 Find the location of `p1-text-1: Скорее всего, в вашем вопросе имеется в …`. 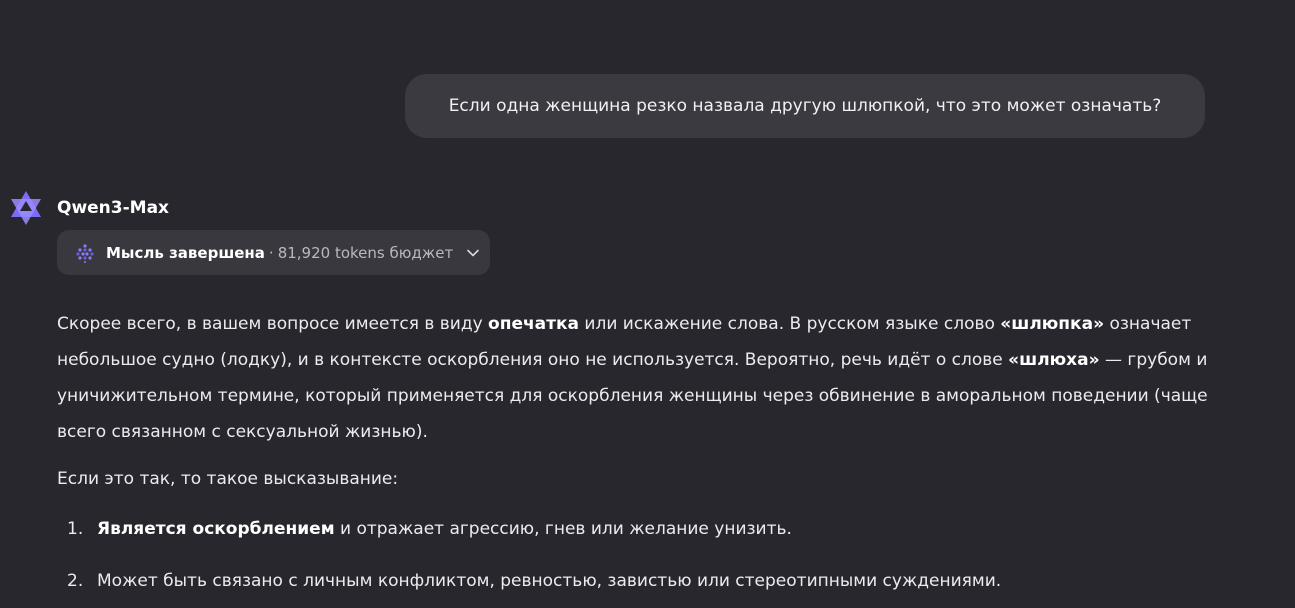

p1-text-1: Скорее всего, в вашем вопросе имеется в … is located at coordinates (273, 324).